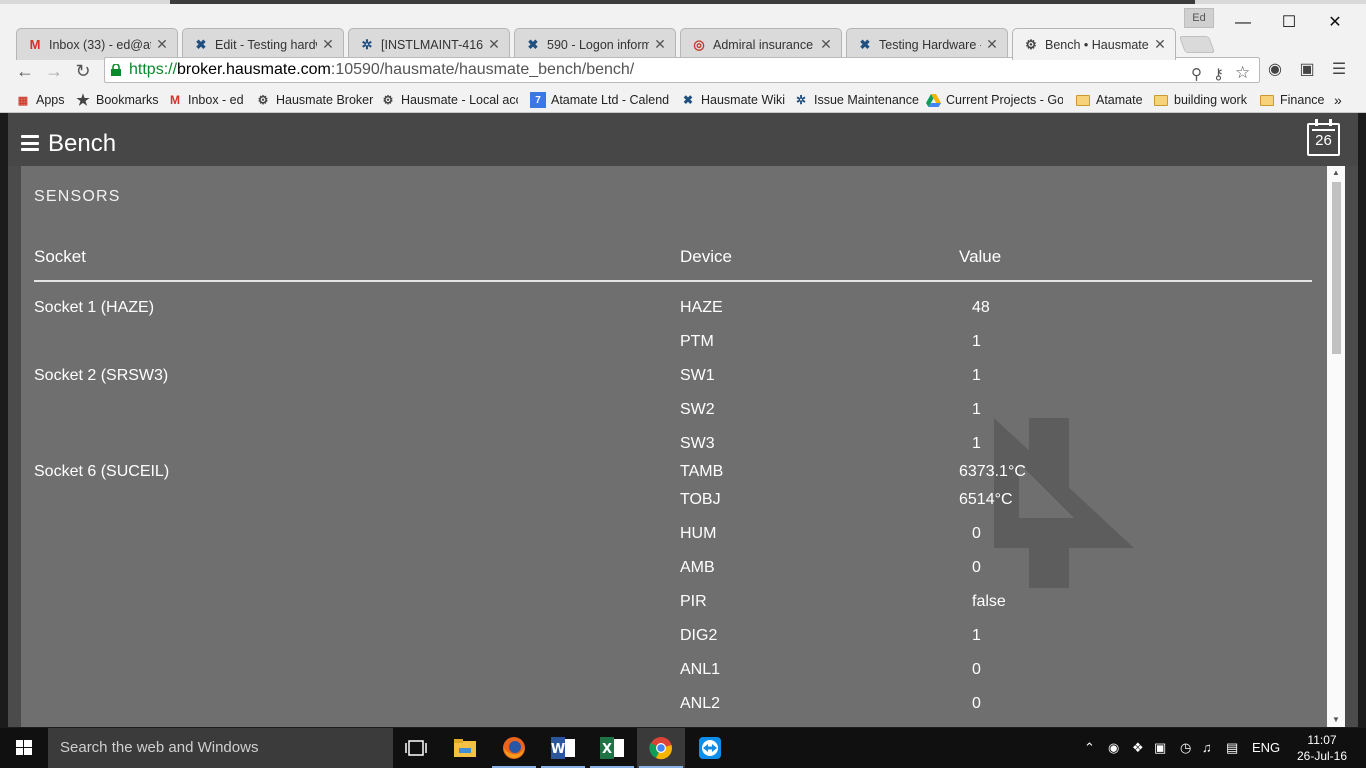 This screenshot has height=768, width=1366. I want to click on calendar-day: 26, so click(1323, 140).